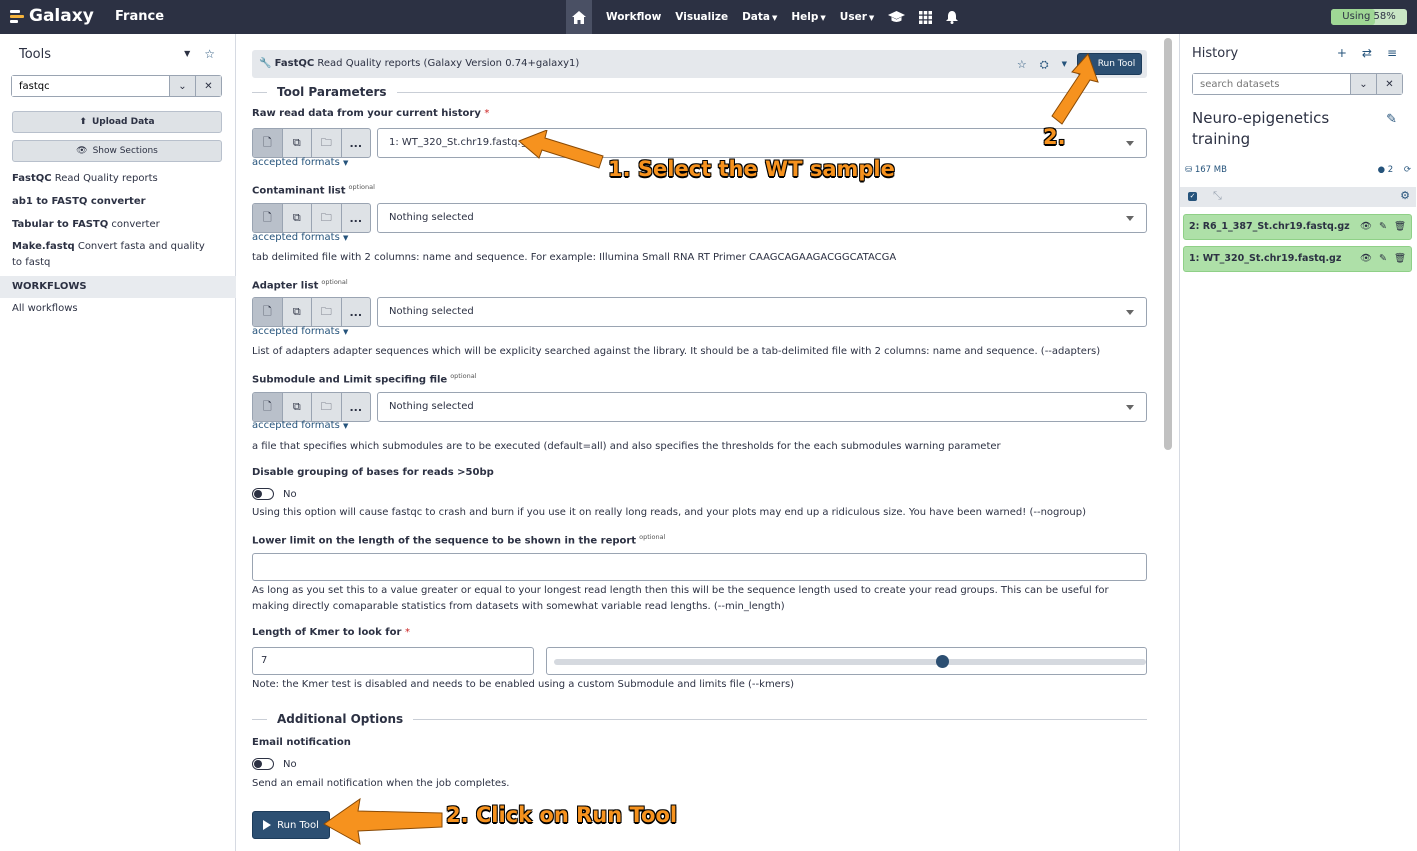 This screenshot has height=851, width=1417. I want to click on graduation-cap-icon, so click(897, 17).